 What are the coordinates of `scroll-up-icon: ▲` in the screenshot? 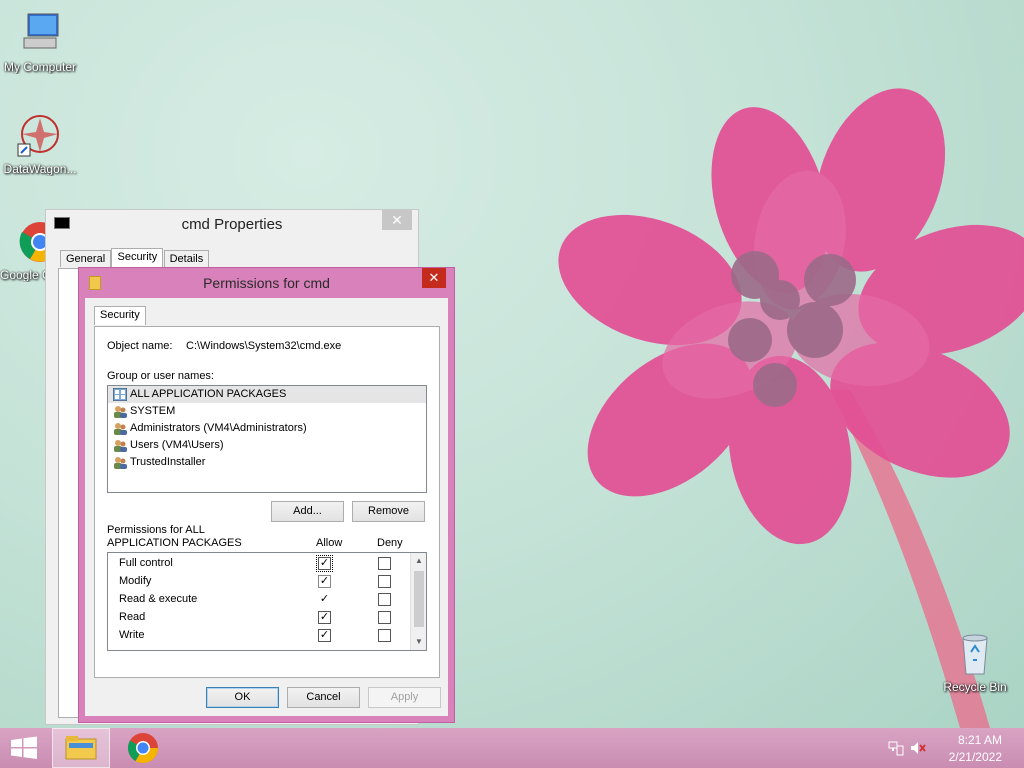 It's located at (418, 561).